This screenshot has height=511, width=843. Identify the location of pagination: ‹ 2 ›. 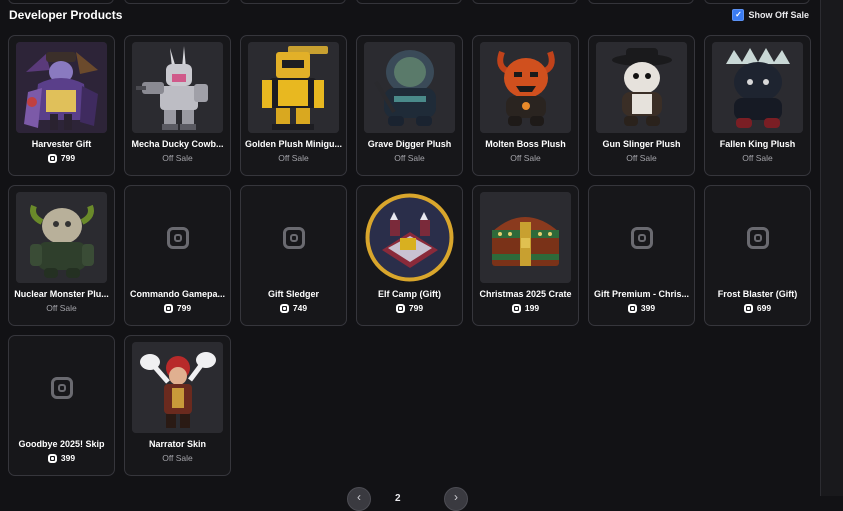
(409, 499).